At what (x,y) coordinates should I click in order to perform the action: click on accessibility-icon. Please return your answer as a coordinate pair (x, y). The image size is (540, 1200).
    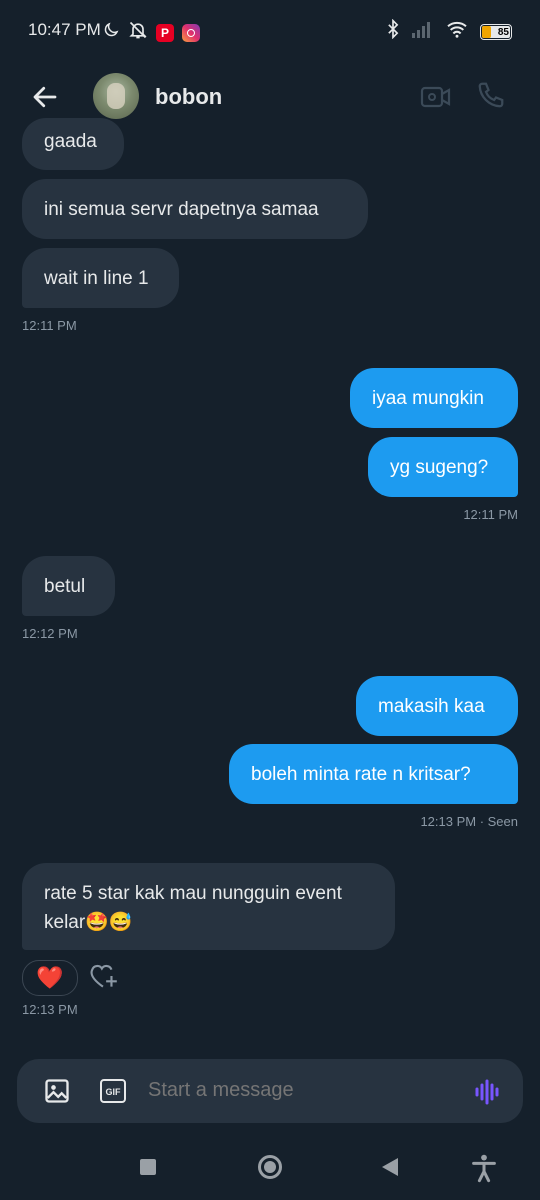
    Looking at the image, I should click on (484, 1170).